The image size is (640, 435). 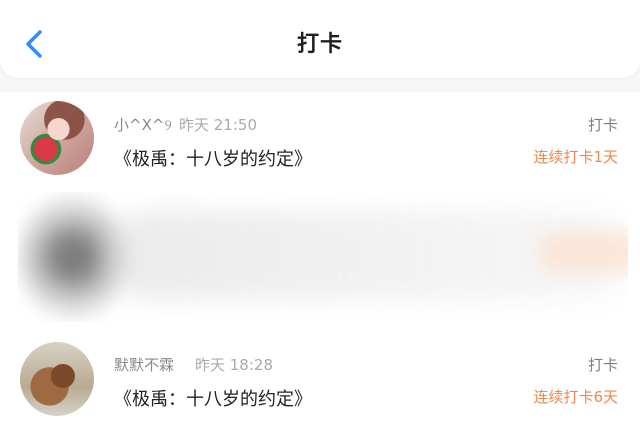 What do you see at coordinates (218, 125) in the screenshot?
I see `checkin-time: 昨天 21:50` at bounding box center [218, 125].